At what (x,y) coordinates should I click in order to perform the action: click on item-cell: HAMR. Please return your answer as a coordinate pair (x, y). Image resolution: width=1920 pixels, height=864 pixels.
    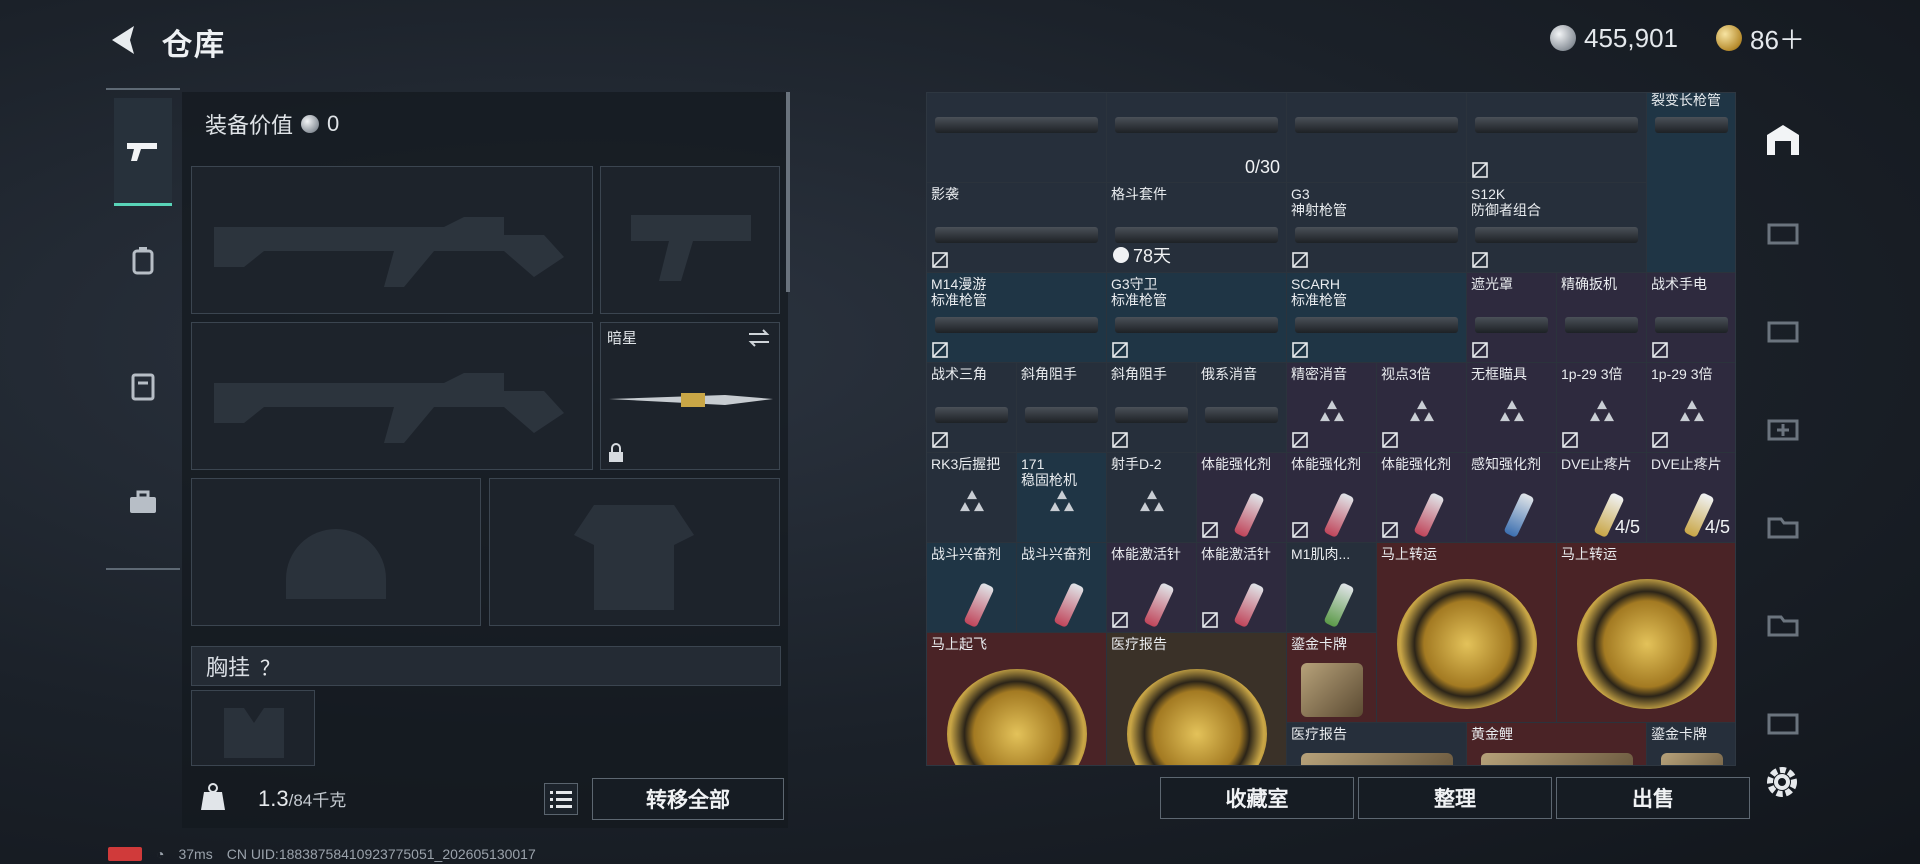
    Looking at the image, I should click on (1557, 138).